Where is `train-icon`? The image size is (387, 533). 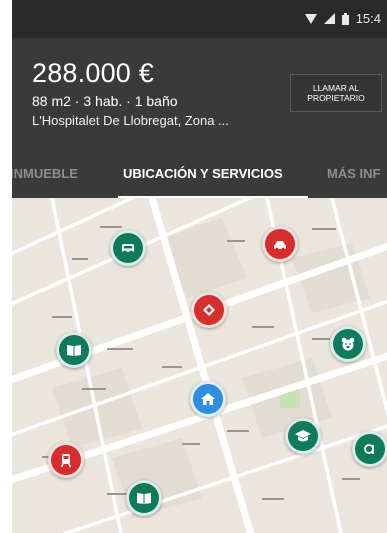 train-icon is located at coordinates (66, 461).